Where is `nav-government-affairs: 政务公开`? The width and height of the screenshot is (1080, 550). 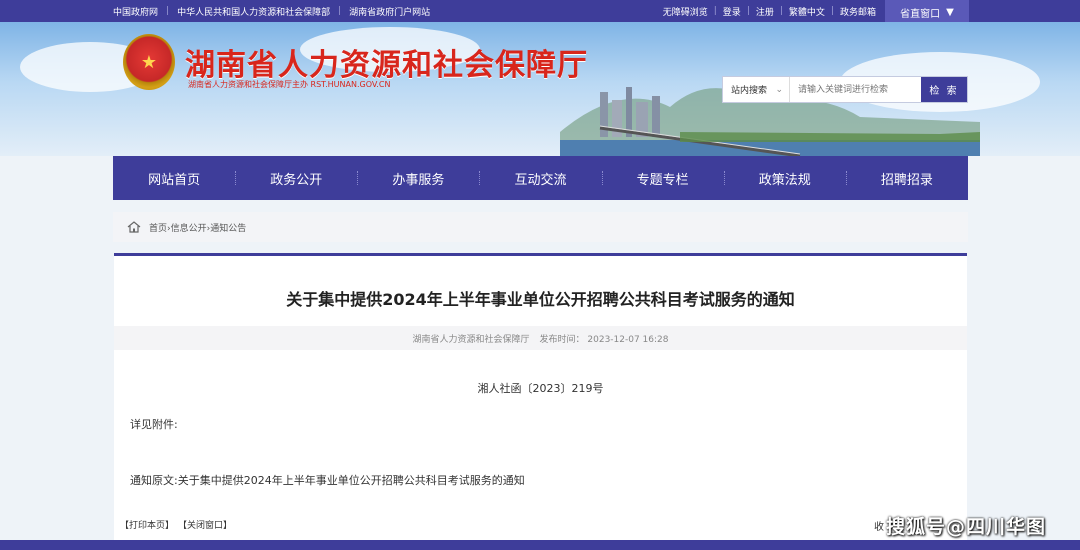 nav-government-affairs: 政务公开 is located at coordinates (296, 178).